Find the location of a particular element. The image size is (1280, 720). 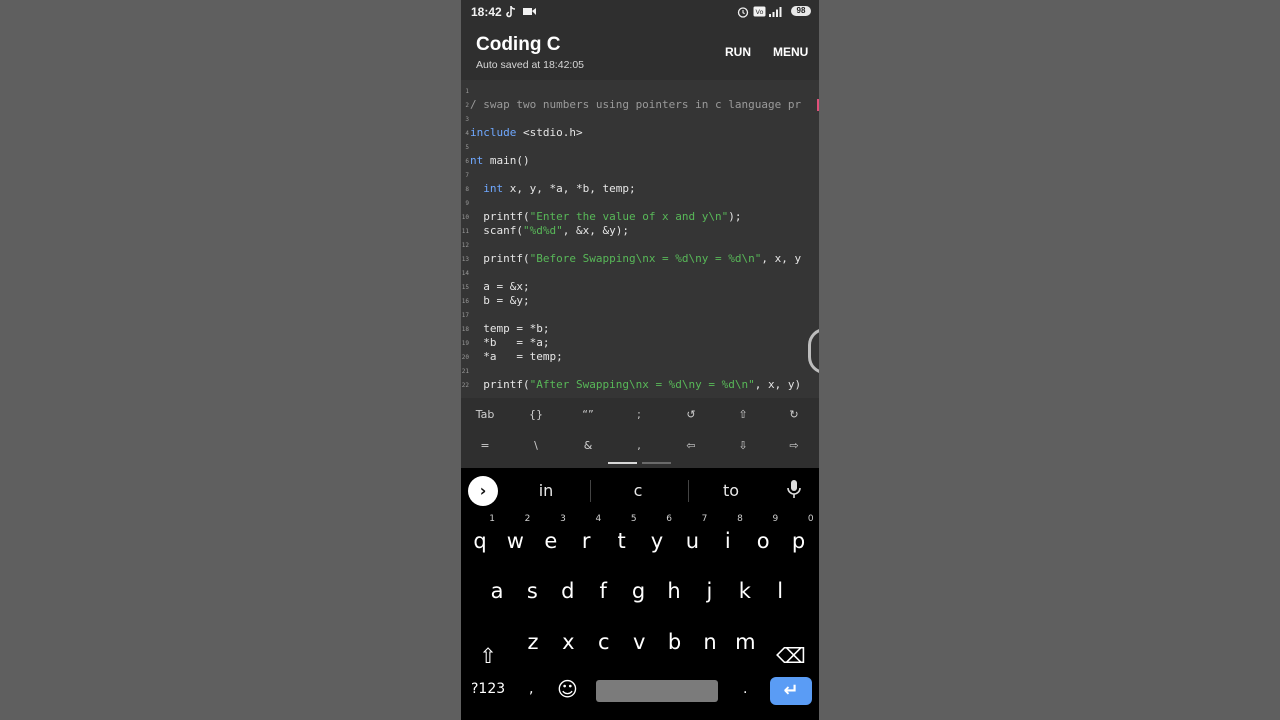

key-c: c is located at coordinates (604, 642).